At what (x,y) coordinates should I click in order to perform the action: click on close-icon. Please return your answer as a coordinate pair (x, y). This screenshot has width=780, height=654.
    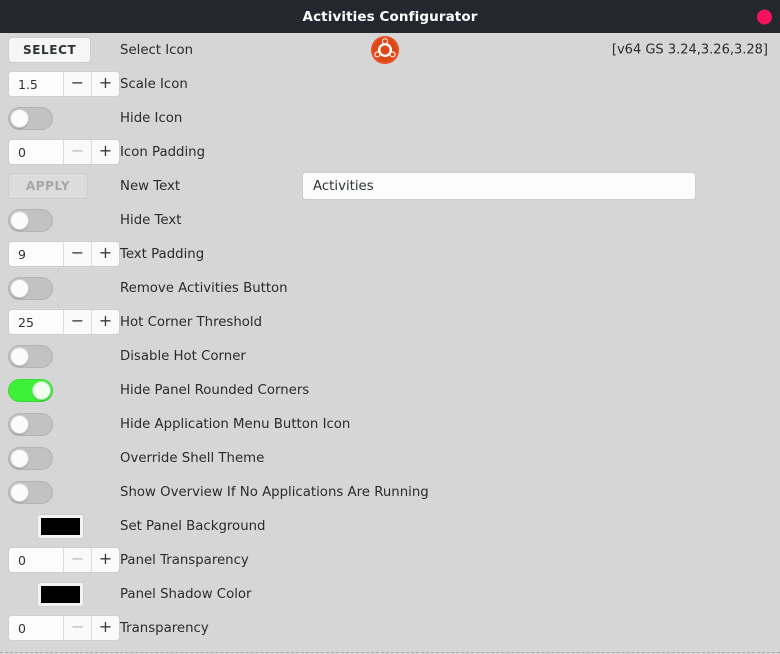
    Looking at the image, I should click on (764, 16).